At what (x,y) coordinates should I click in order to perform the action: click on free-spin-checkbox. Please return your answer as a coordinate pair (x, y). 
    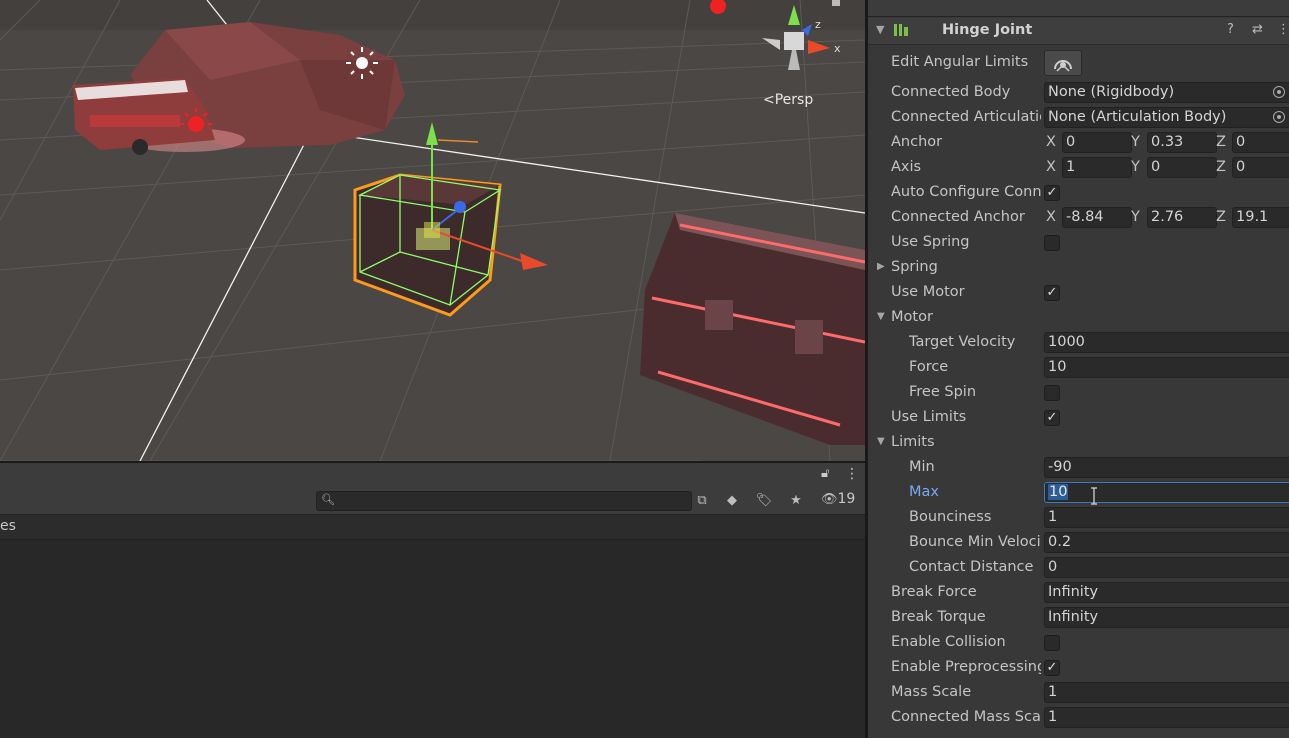
    Looking at the image, I should click on (1052, 393).